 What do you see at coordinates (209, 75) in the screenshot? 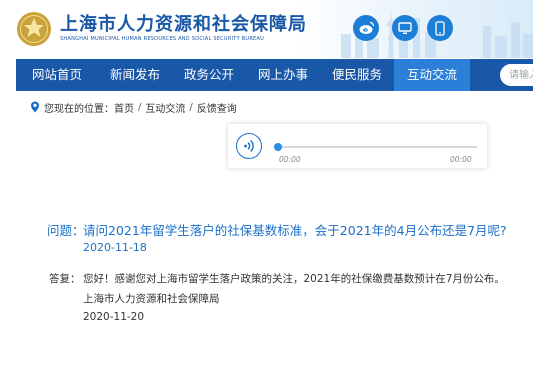
I see `nav-item-gov-affairs: 政务公开` at bounding box center [209, 75].